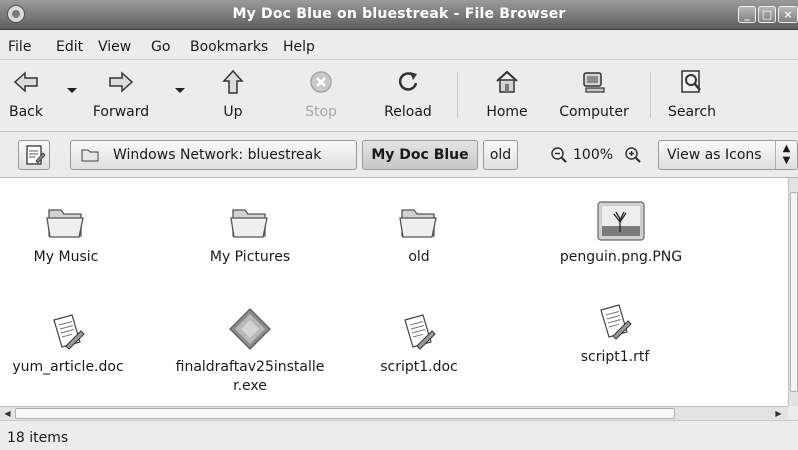 The height and width of the screenshot is (450, 798). I want to click on file-item: script1.rtf, so click(615, 334).